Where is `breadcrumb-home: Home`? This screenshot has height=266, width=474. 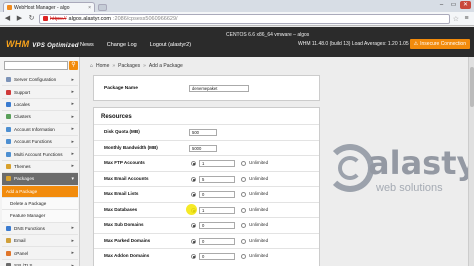
breadcrumb-home: Home is located at coordinates (102, 66).